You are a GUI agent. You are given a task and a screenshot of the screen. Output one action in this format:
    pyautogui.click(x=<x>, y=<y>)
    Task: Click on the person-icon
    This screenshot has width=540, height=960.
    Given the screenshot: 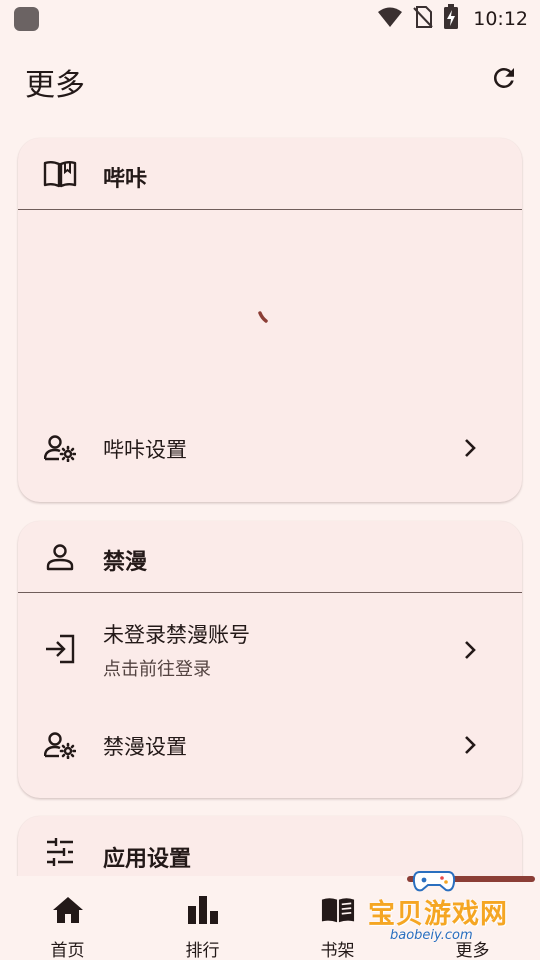 What is the action you would take?
    pyautogui.click(x=60, y=557)
    